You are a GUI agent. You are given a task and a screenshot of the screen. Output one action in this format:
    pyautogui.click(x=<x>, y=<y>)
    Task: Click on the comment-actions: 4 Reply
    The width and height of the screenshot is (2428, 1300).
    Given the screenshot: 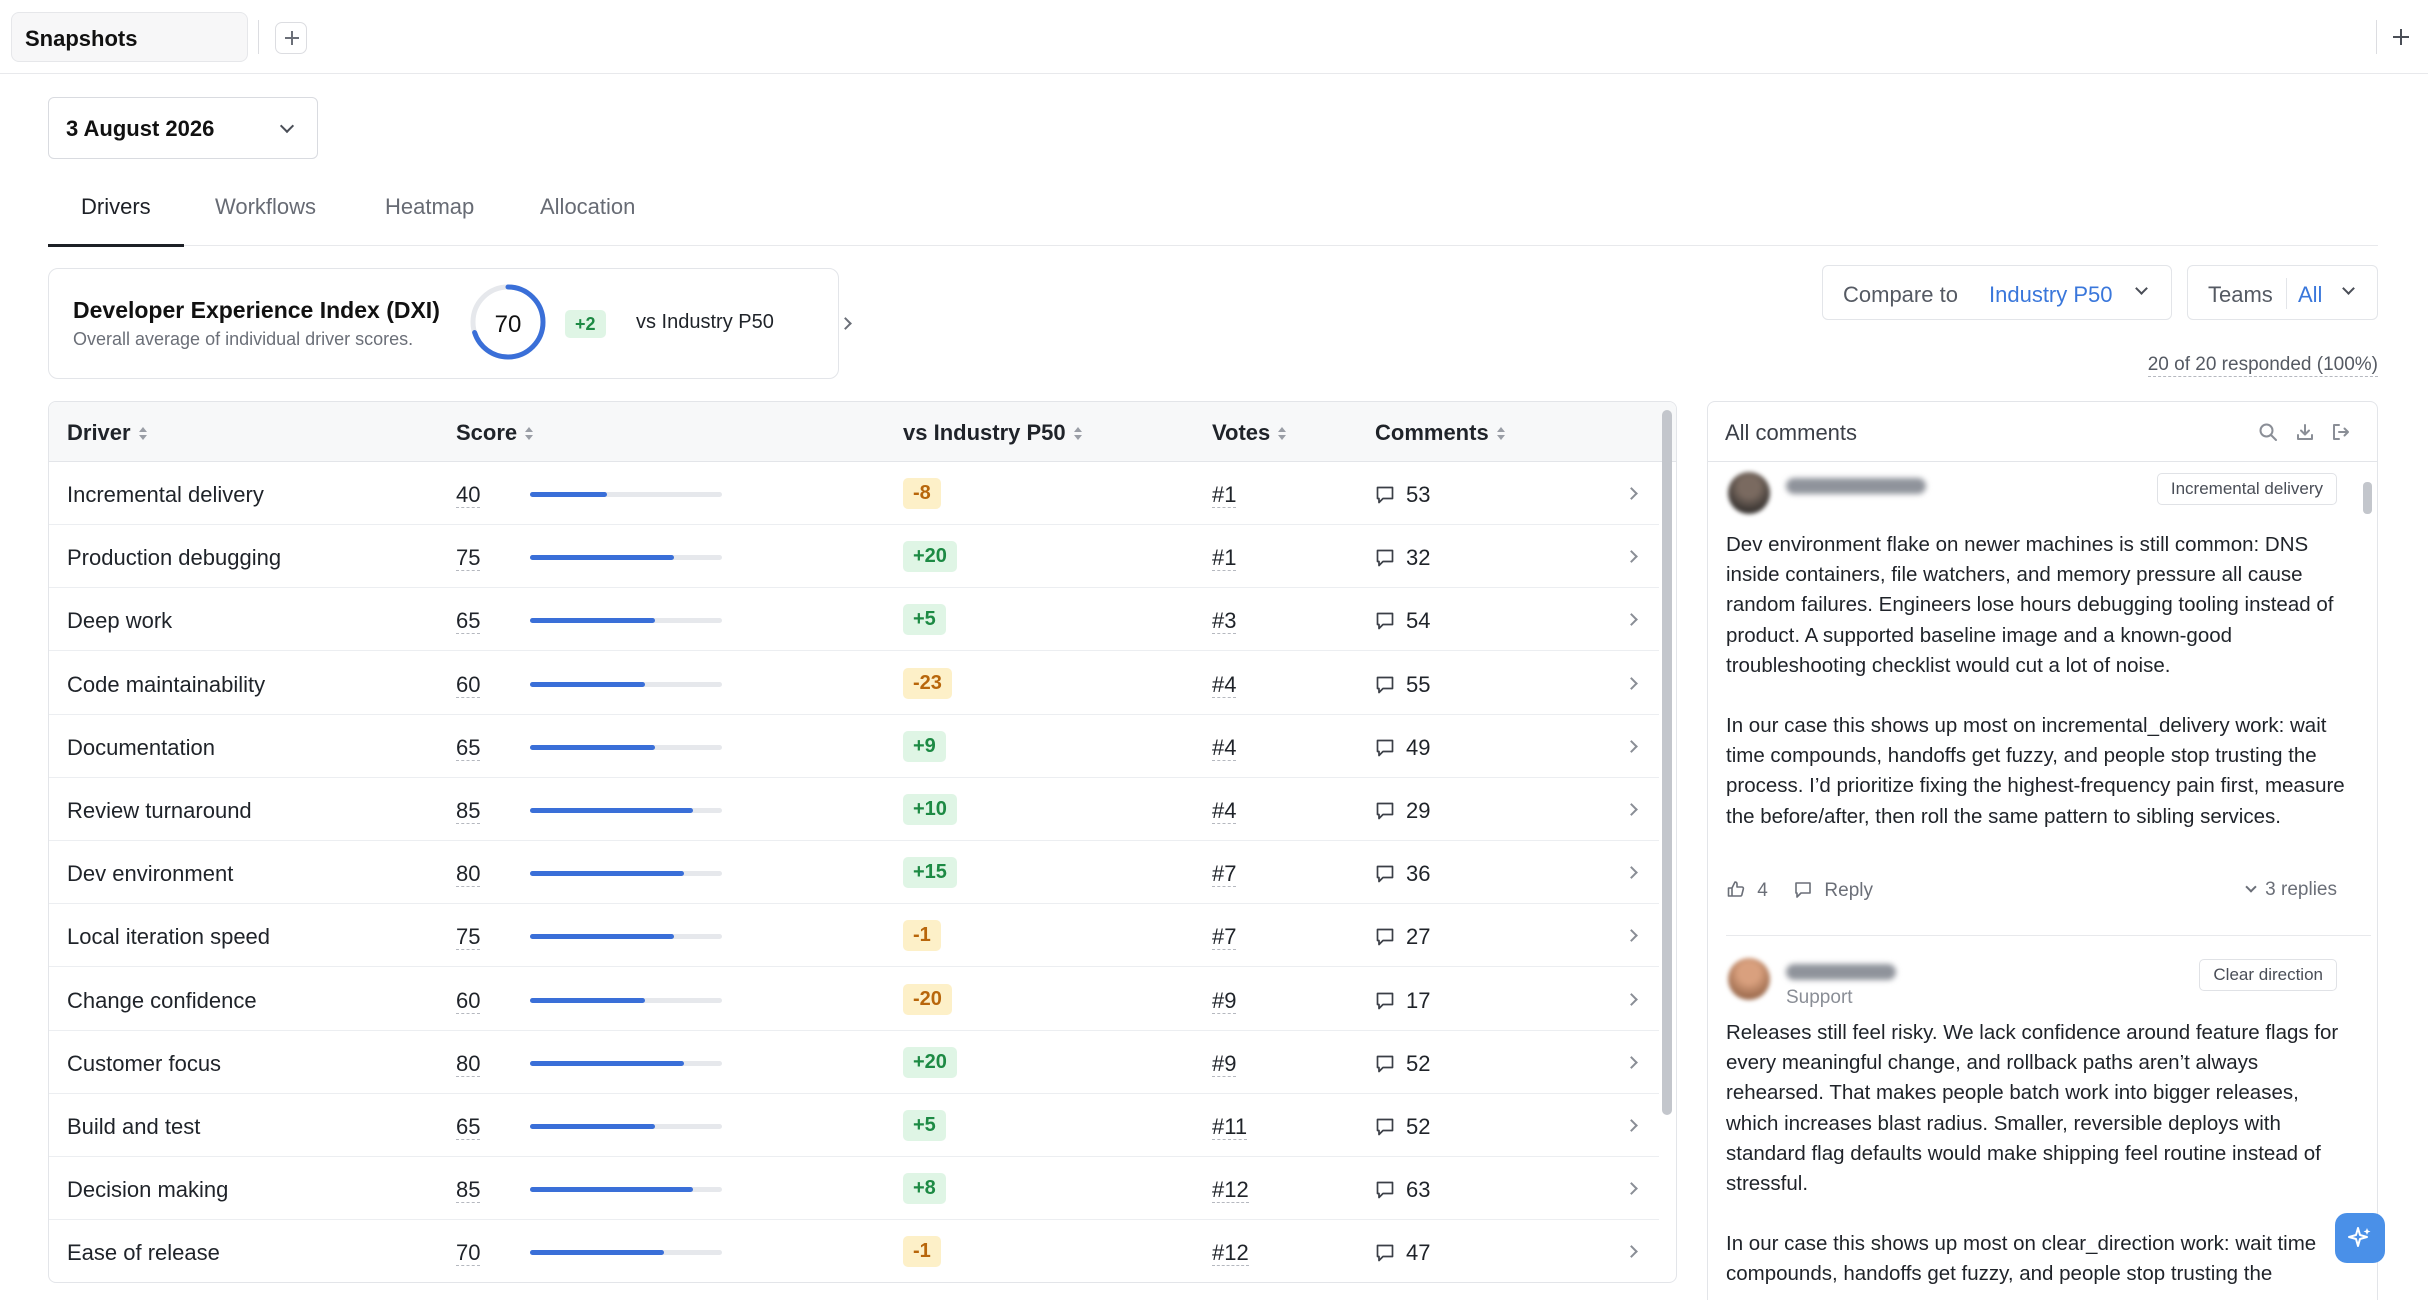 What is the action you would take?
    pyautogui.click(x=1799, y=890)
    